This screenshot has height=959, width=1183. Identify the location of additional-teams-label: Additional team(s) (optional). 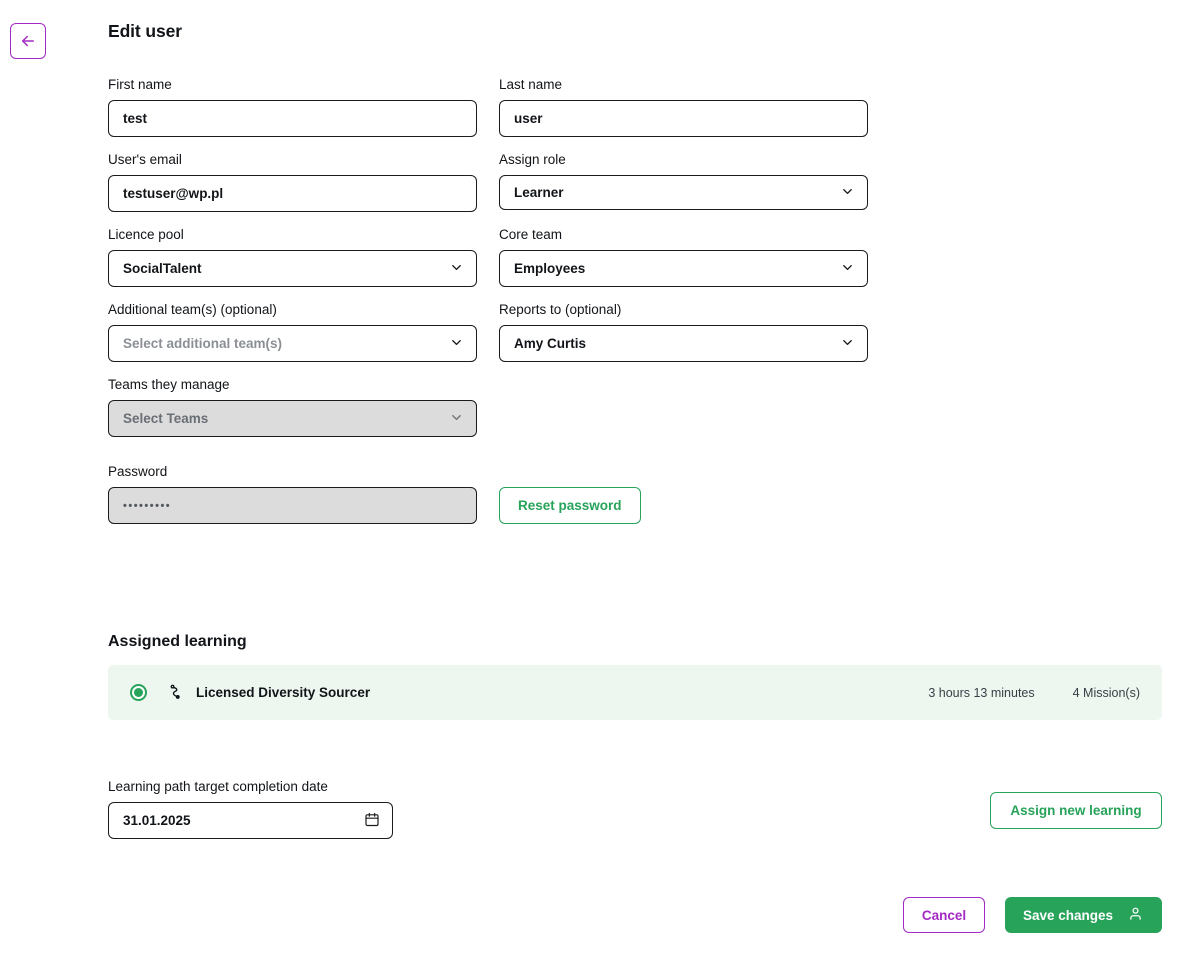
(192, 309).